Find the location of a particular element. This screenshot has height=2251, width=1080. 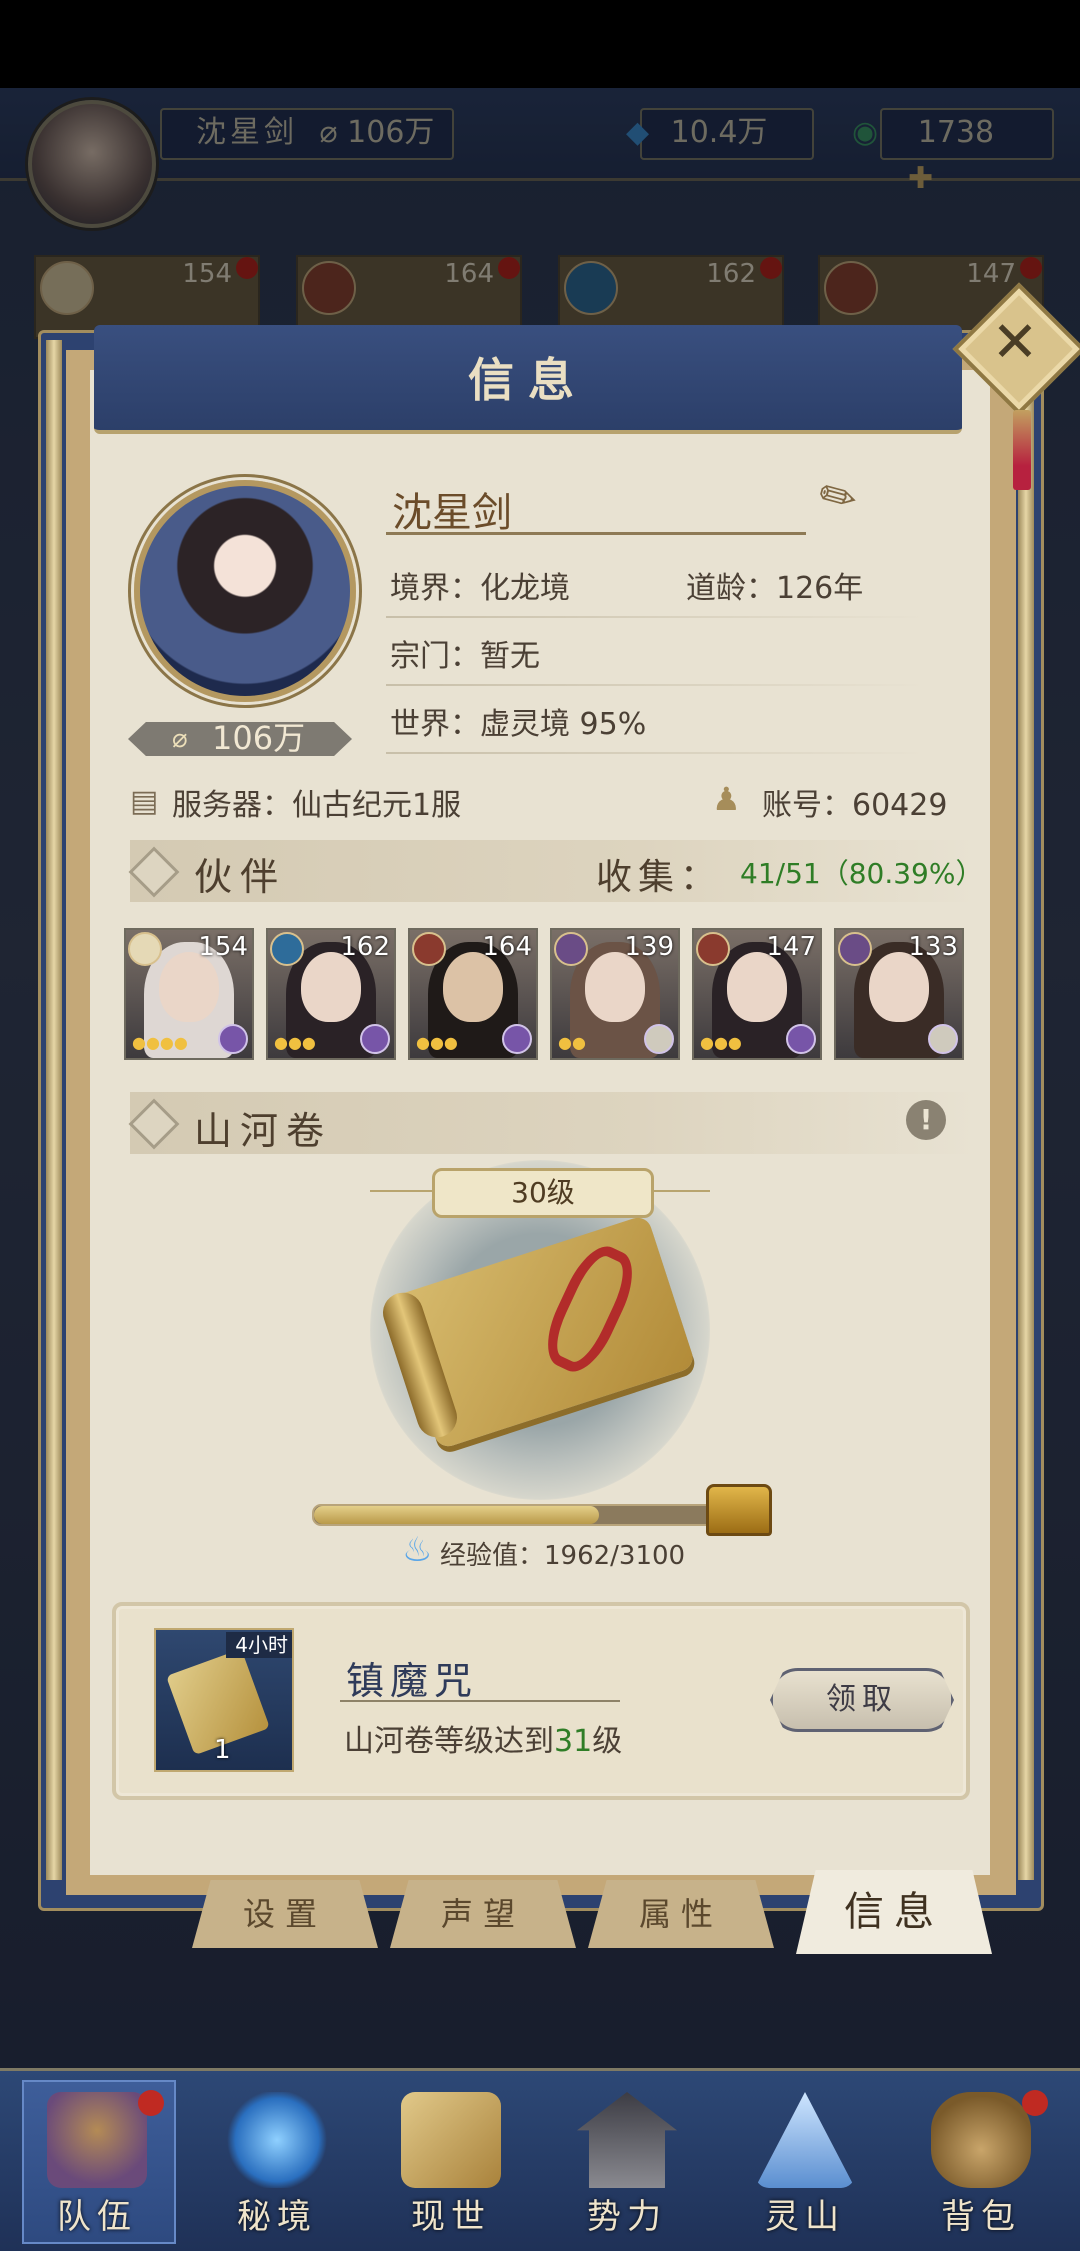

treasure-chest-icon is located at coordinates (739, 1510).